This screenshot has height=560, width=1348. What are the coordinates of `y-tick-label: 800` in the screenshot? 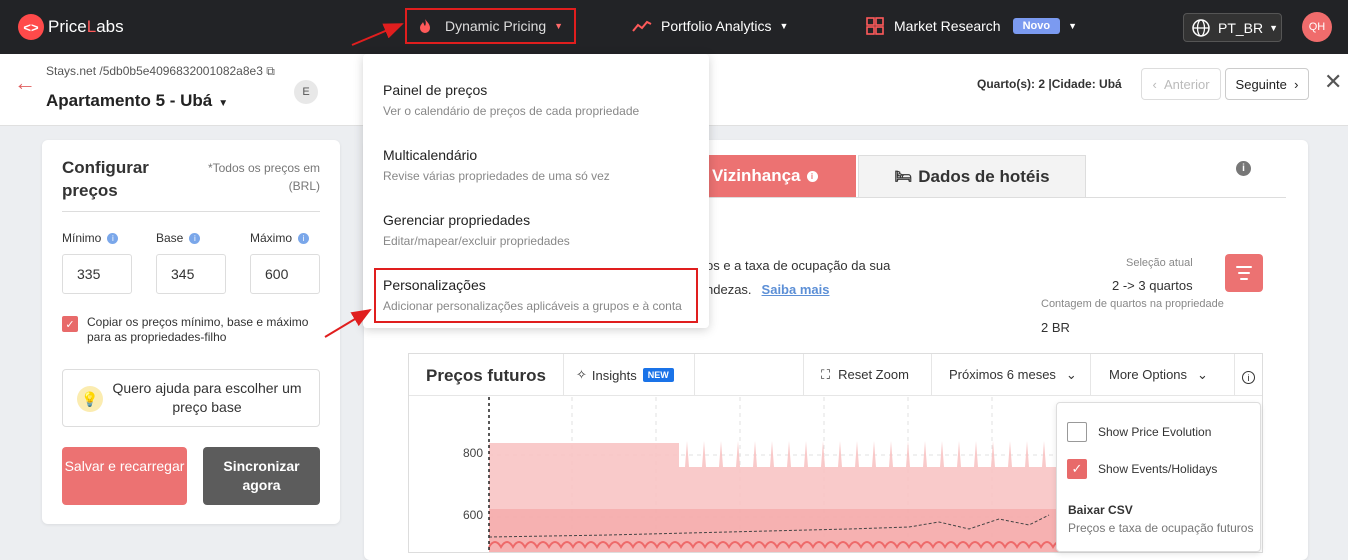 It's located at (473, 453).